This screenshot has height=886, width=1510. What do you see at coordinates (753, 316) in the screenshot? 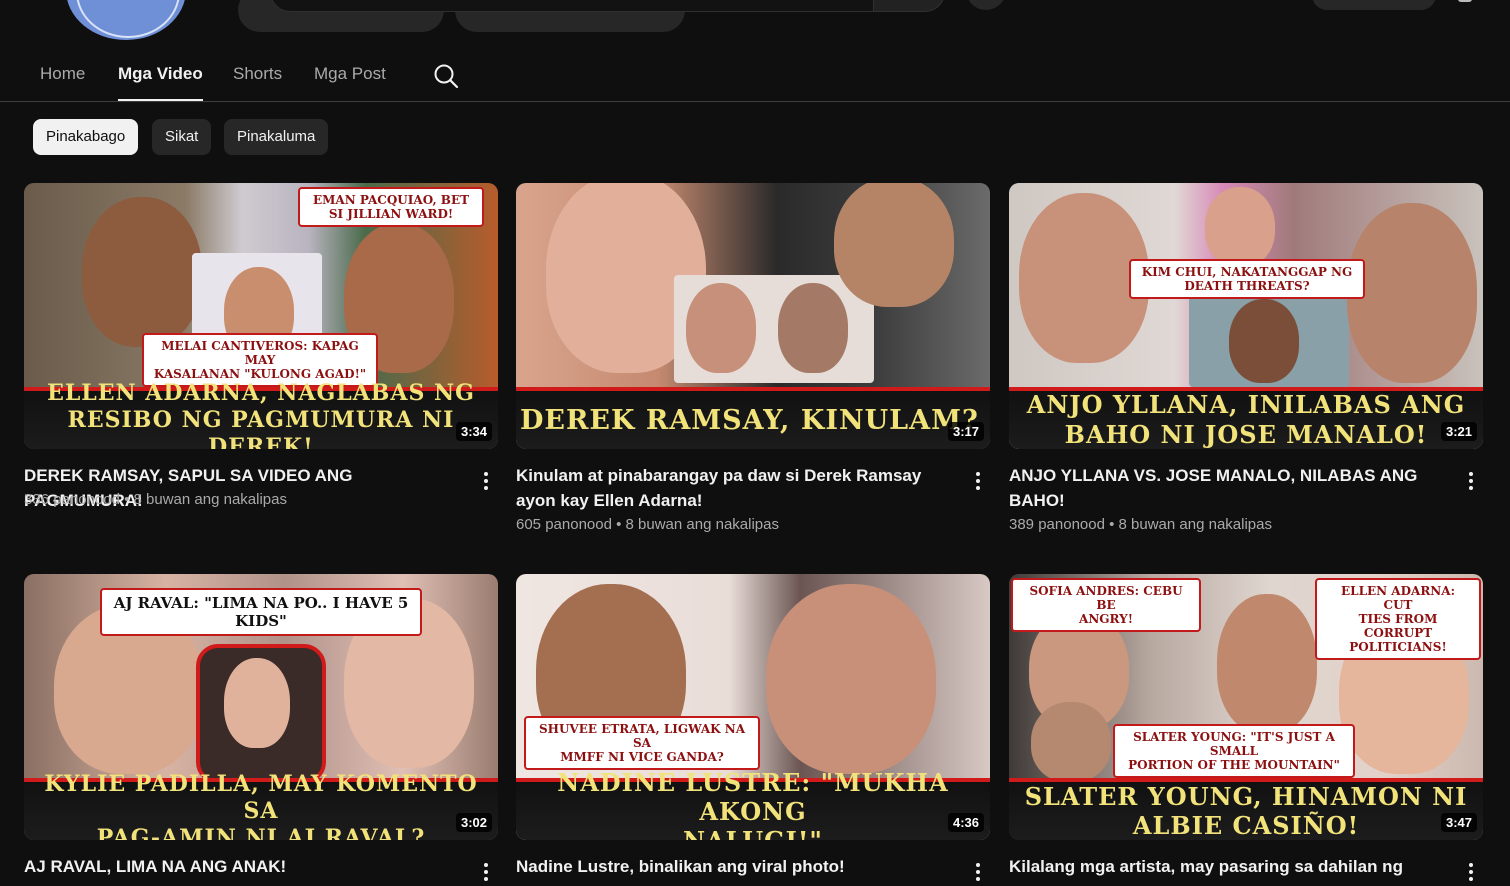
I see `video-thumbnail: DEREK RAMSAY, KINULAM? 3:17` at bounding box center [753, 316].